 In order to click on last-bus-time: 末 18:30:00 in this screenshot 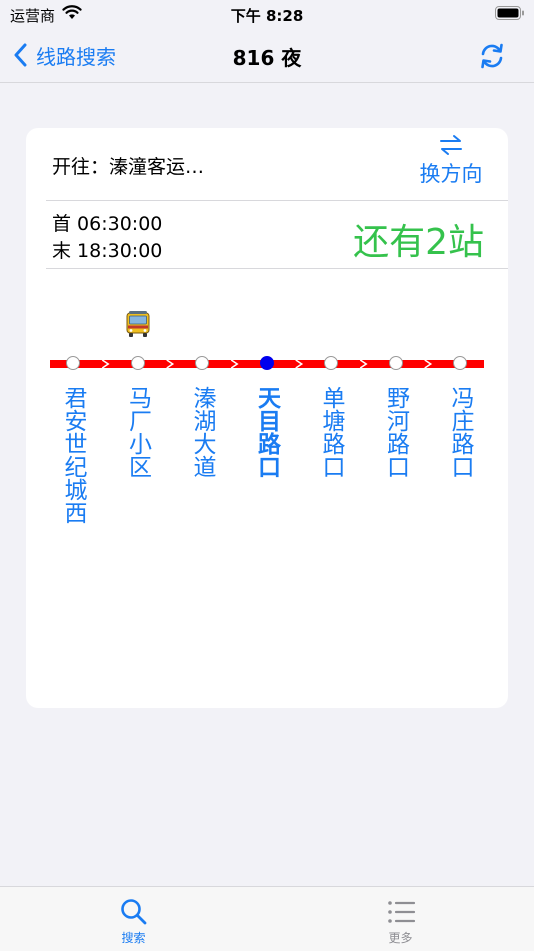, I will do `click(107, 251)`.